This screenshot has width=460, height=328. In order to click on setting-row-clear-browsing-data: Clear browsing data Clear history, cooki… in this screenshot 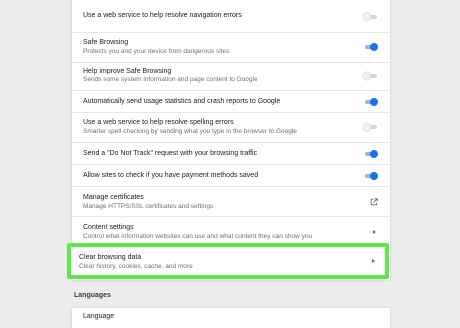, I will do `click(228, 261)`.